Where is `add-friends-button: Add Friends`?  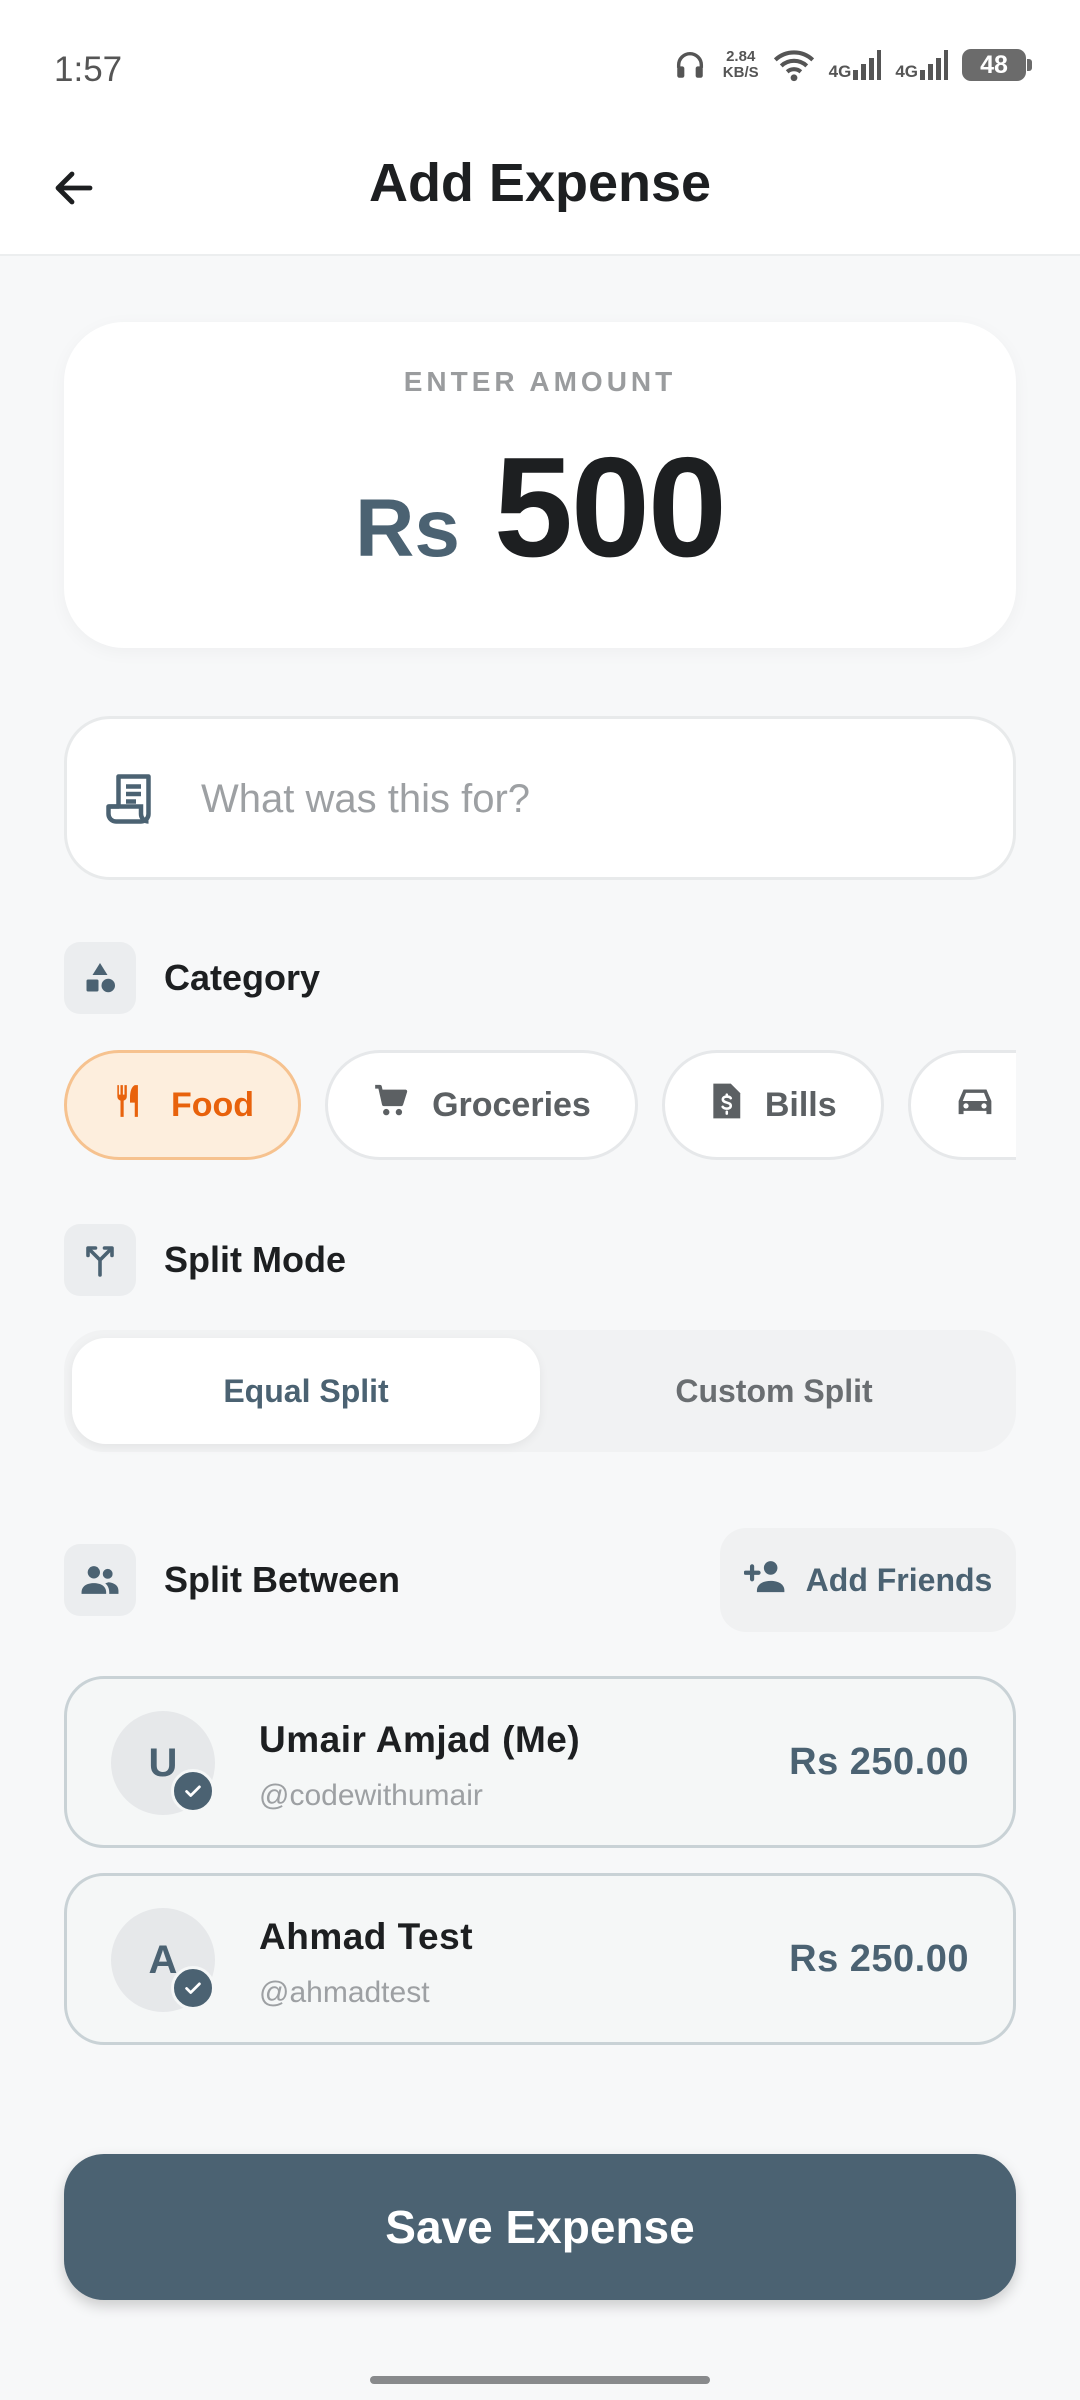 add-friends-button: Add Friends is located at coordinates (868, 1580).